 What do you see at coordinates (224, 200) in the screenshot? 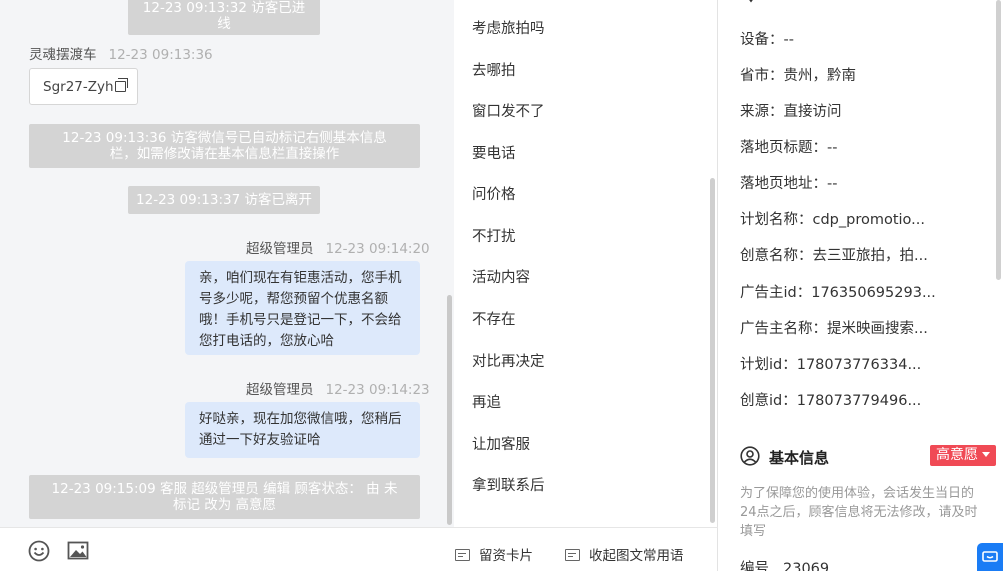
I see `system-note-left: 12-23 09:13:37 访客已离开` at bounding box center [224, 200].